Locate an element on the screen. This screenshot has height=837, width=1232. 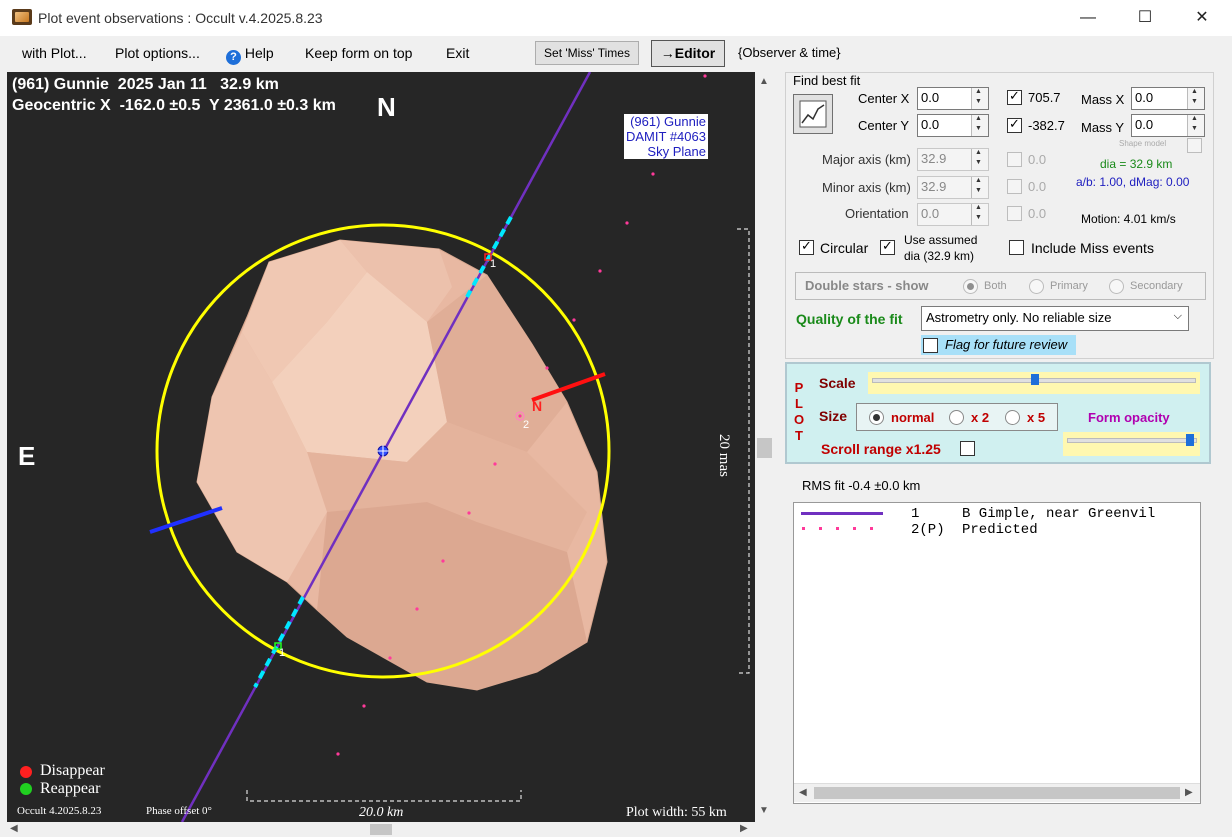
minor-lock-checkbox is located at coordinates (1014, 186).